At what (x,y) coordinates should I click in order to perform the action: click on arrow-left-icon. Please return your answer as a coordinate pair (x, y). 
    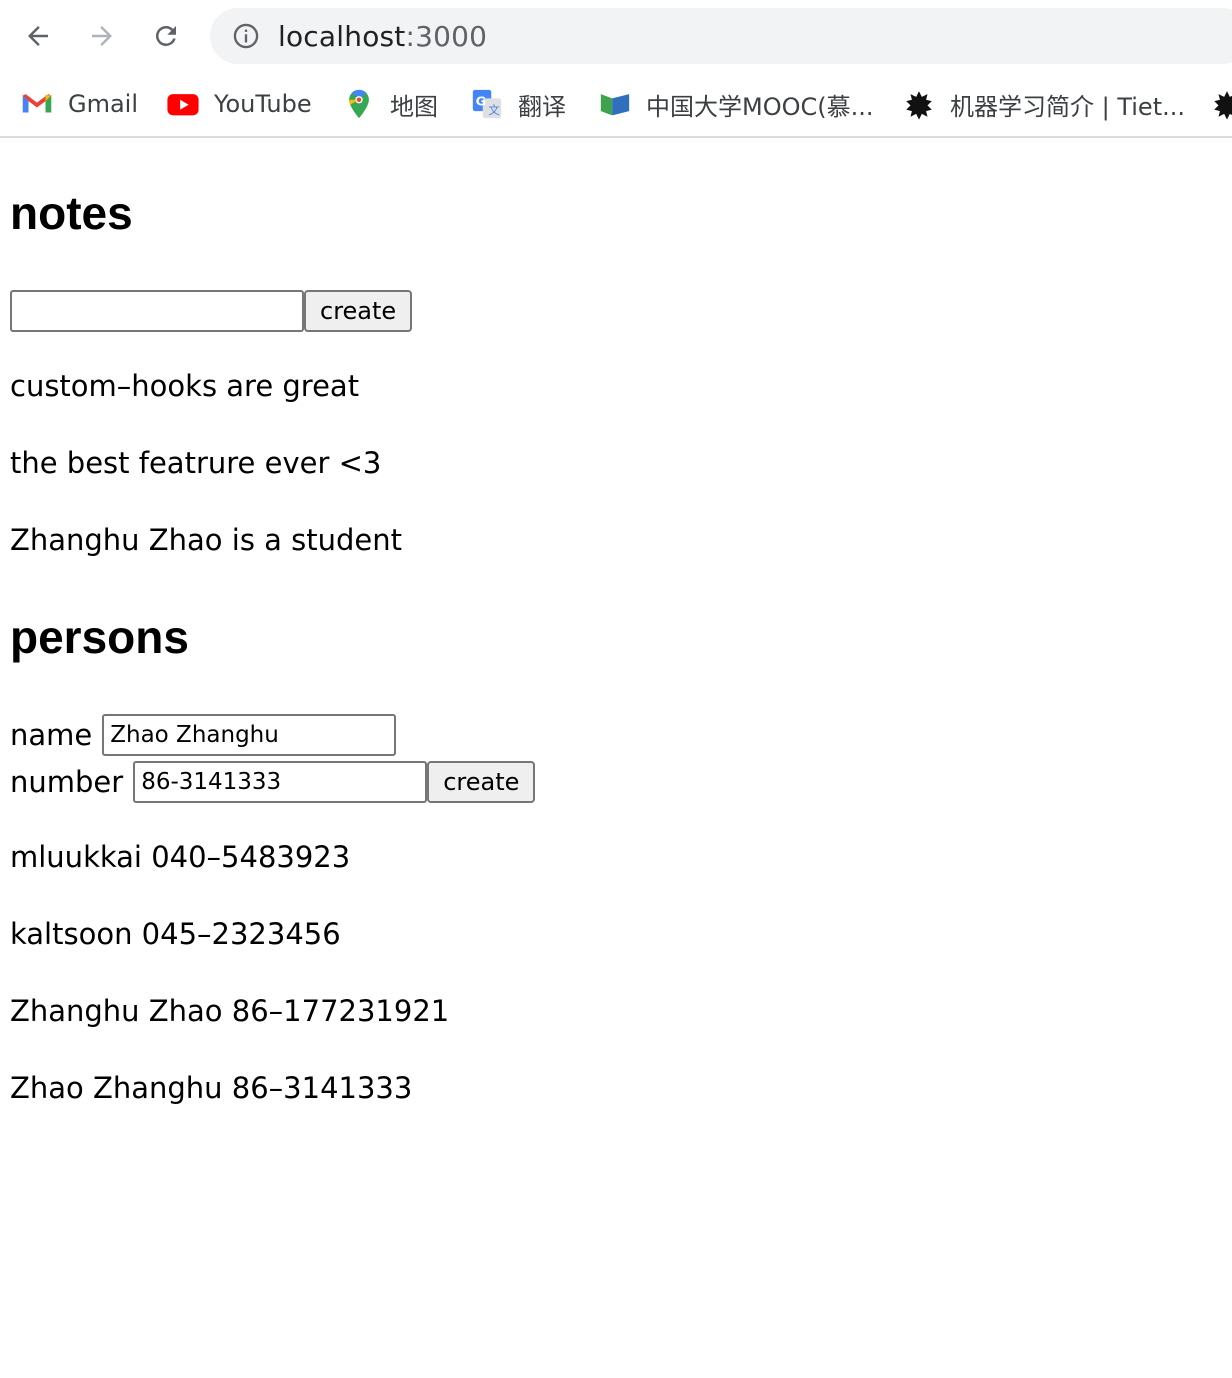
    Looking at the image, I should click on (38, 36).